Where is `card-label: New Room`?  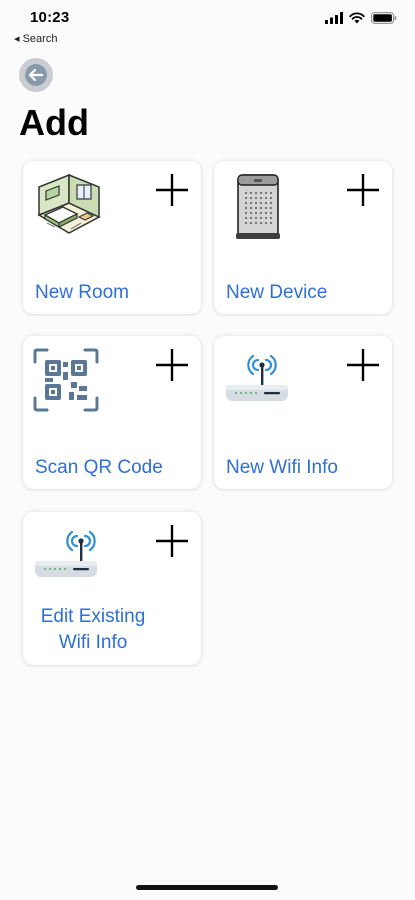
card-label: New Room is located at coordinates (82, 292).